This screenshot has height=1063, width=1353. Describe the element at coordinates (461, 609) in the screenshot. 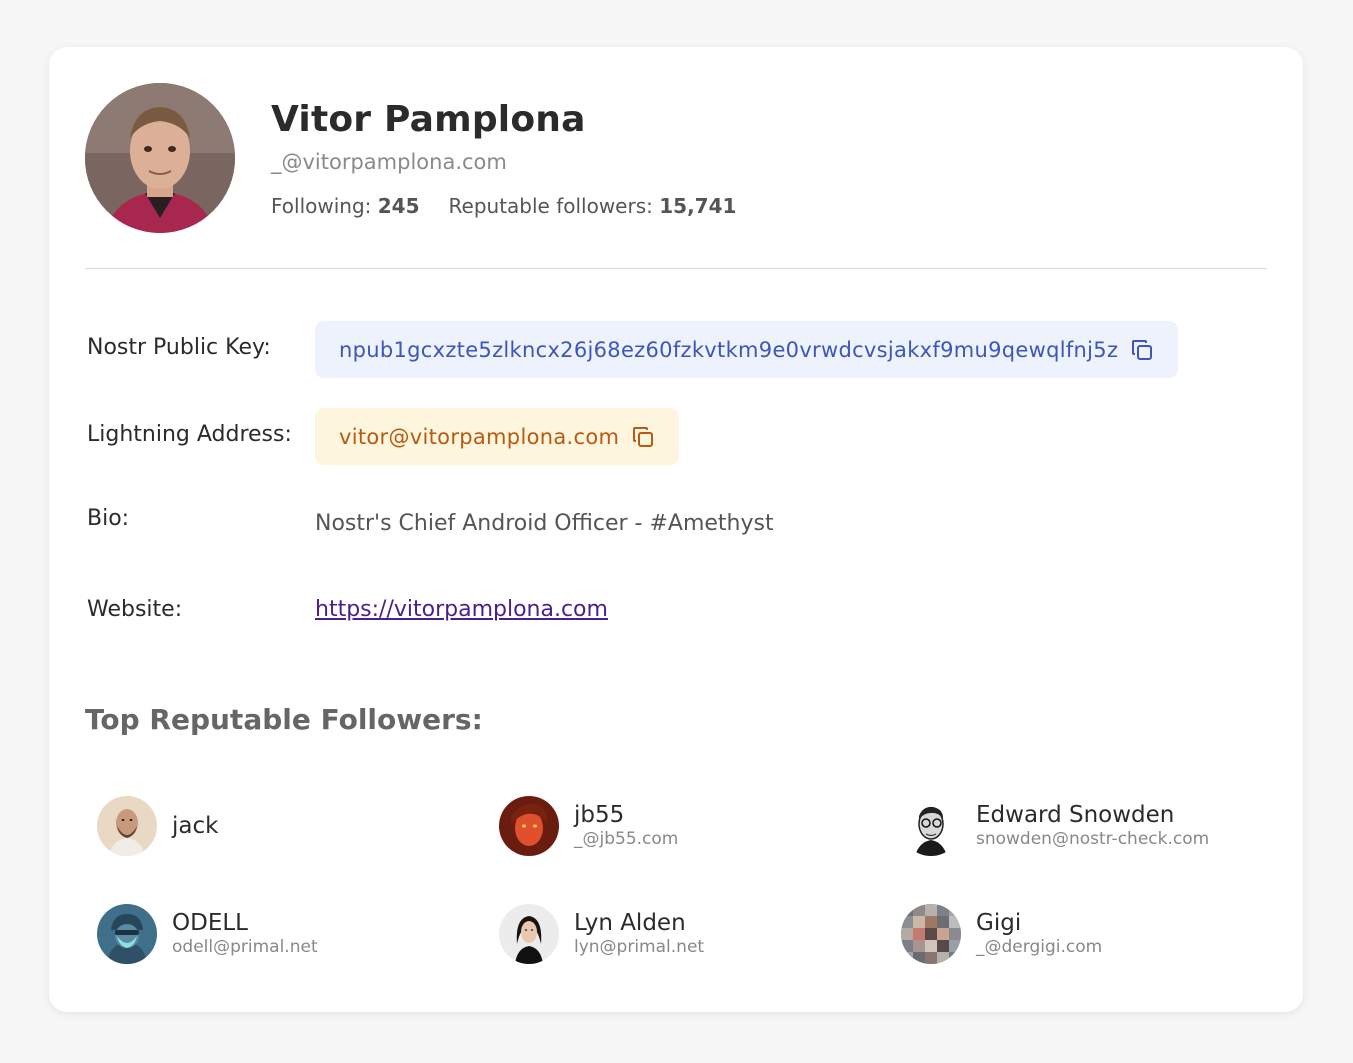

I see `website-link: https://vitorpamplona.com` at that location.